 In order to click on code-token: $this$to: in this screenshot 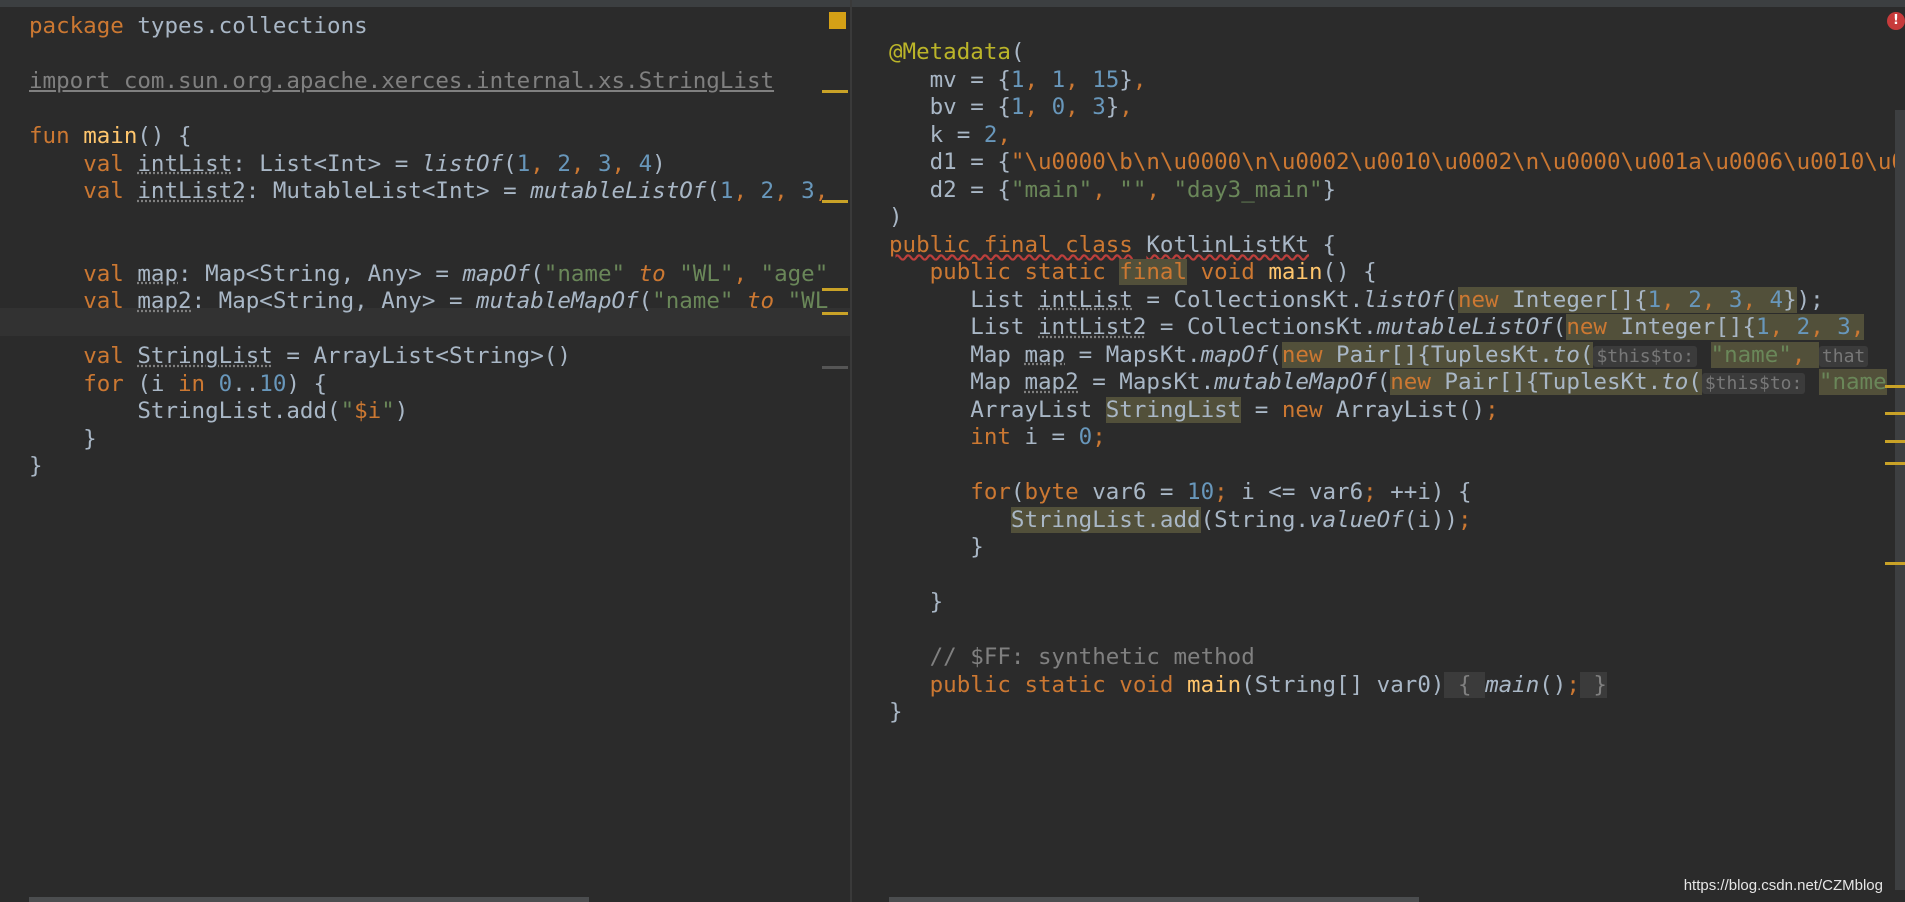, I will do `click(1645, 356)`.